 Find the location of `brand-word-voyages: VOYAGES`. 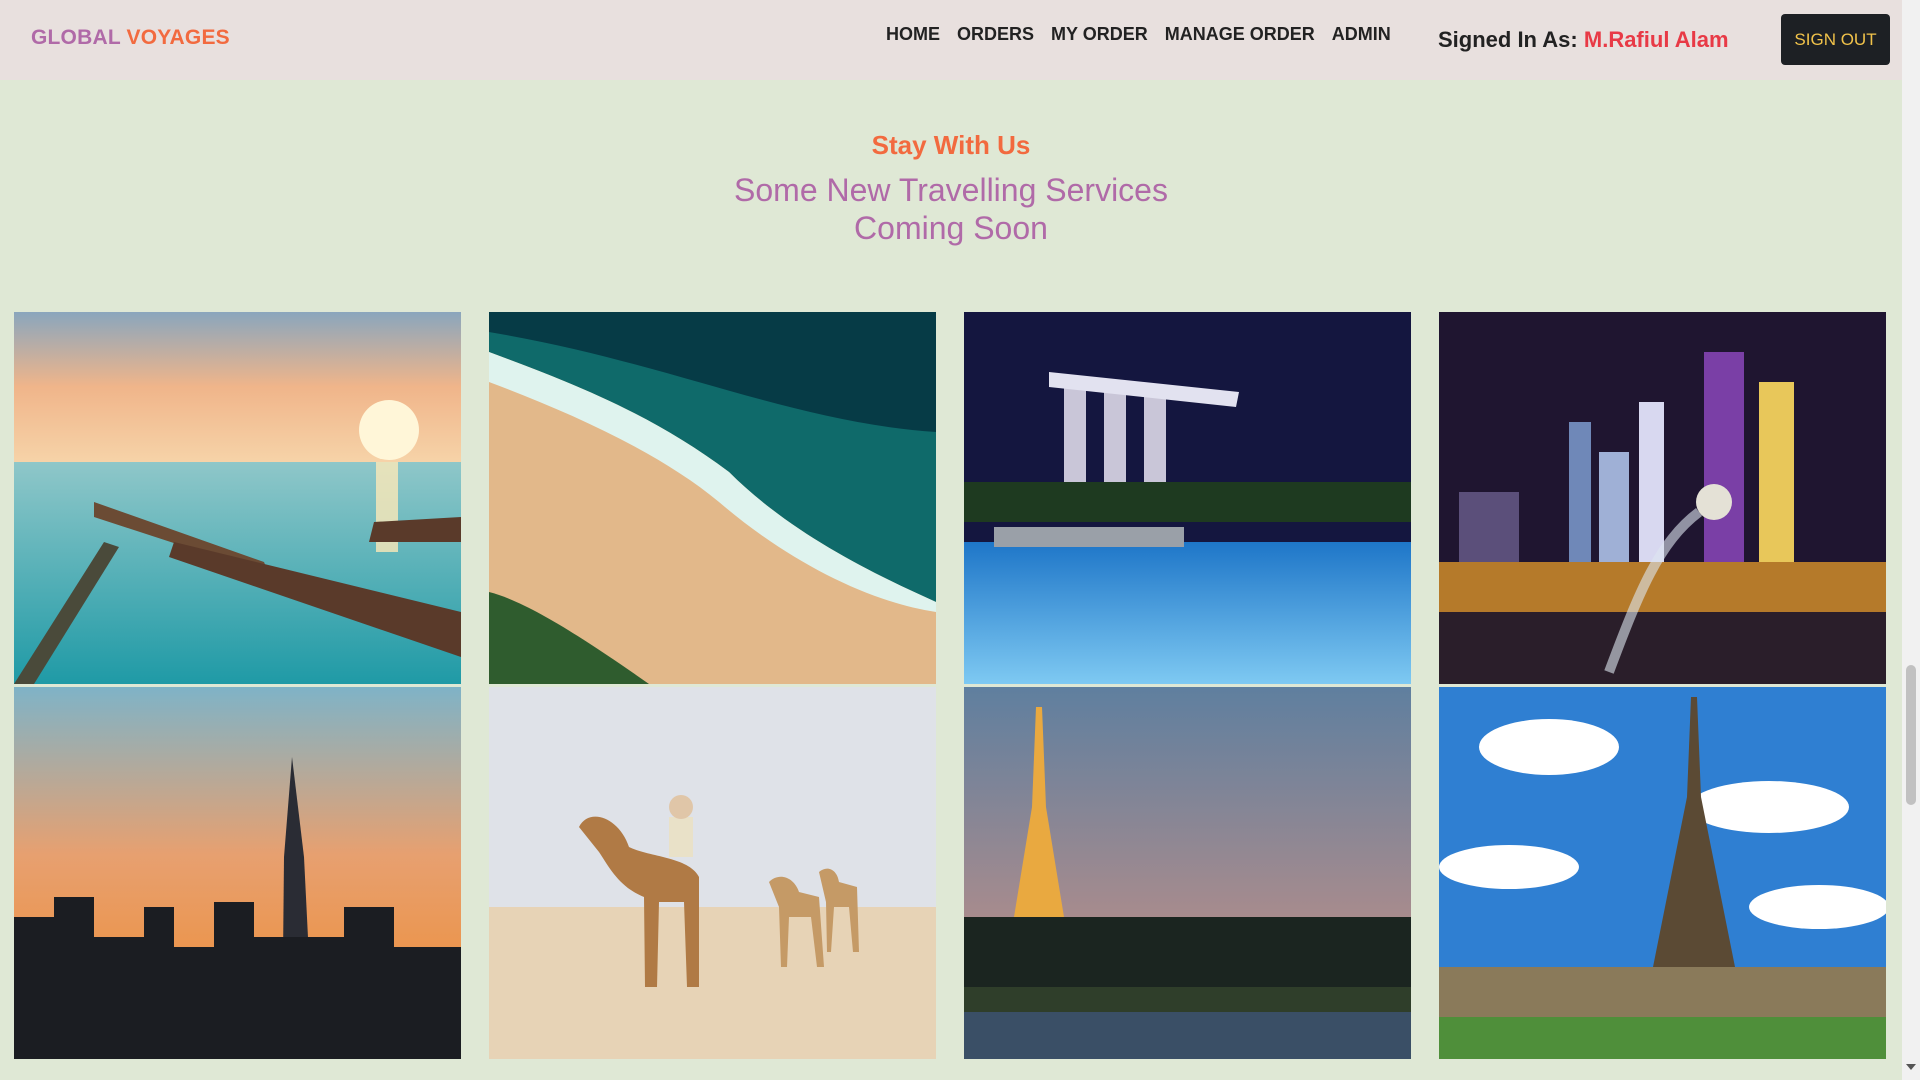

brand-word-voyages: VOYAGES is located at coordinates (178, 37).